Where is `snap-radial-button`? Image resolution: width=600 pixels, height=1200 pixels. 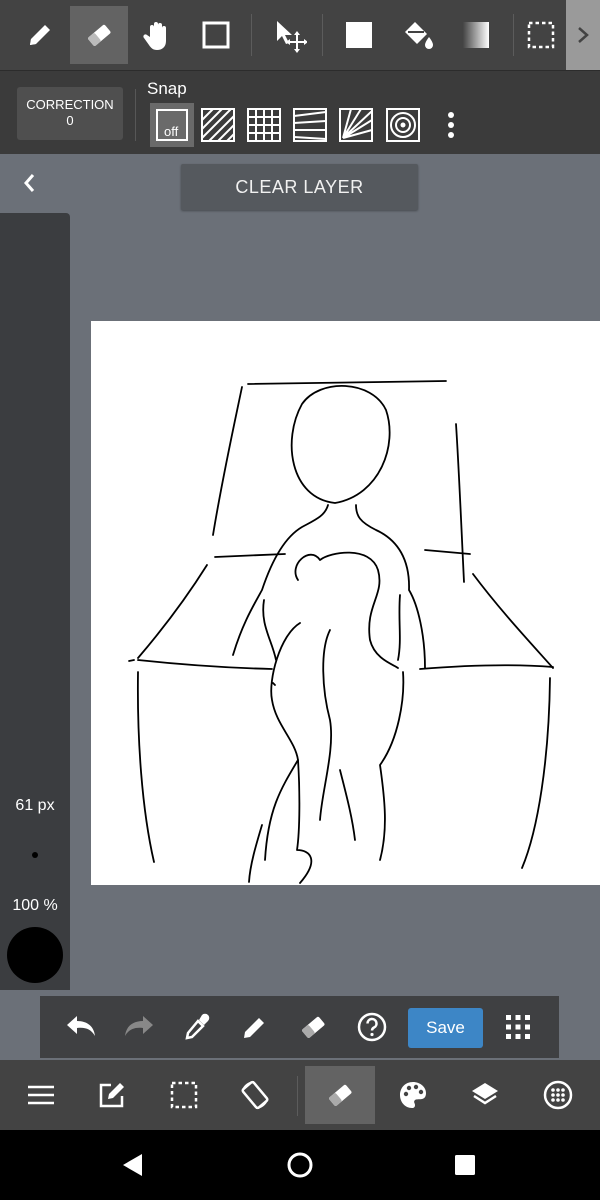 snap-radial-button is located at coordinates (356, 125).